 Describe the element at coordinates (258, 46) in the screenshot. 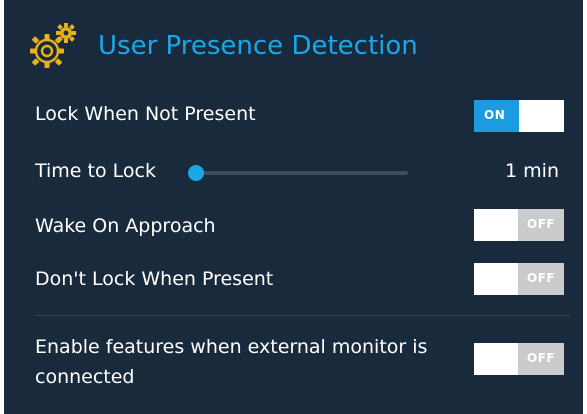

I see `panel-title: User Presence Detection` at that location.